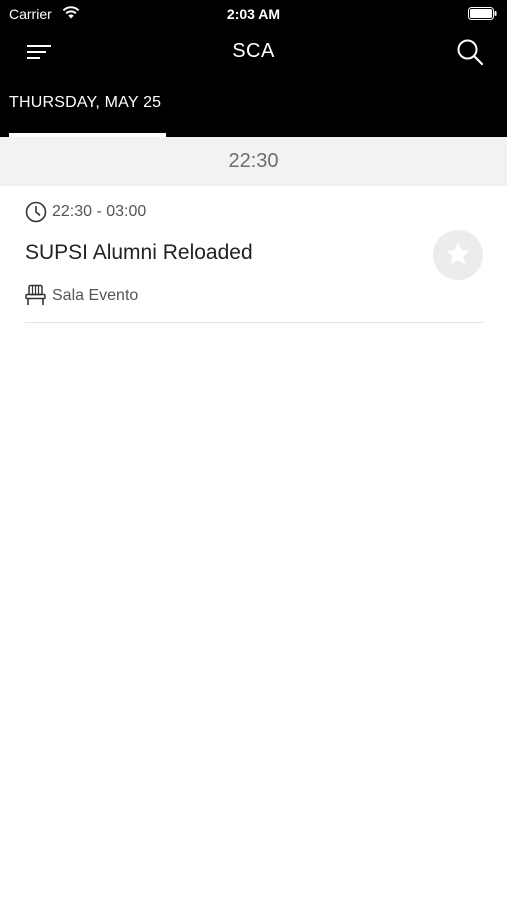 The height and width of the screenshot is (900, 507). Describe the element at coordinates (85, 103) in the screenshot. I see `tab-thursday-may-25: THURSDAY, MAY 25` at that location.